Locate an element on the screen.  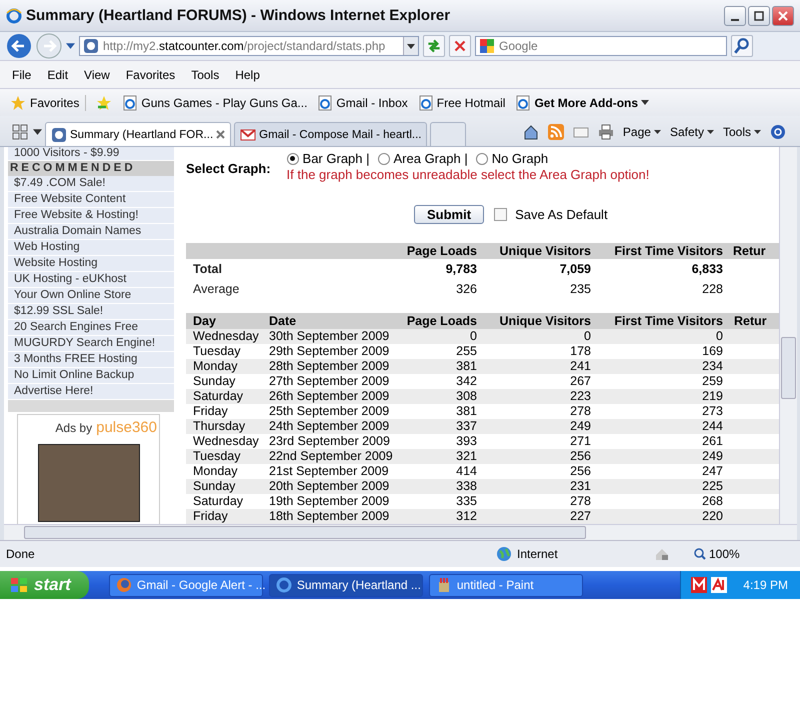
radio-label: Area Graph | is located at coordinates (431, 158).